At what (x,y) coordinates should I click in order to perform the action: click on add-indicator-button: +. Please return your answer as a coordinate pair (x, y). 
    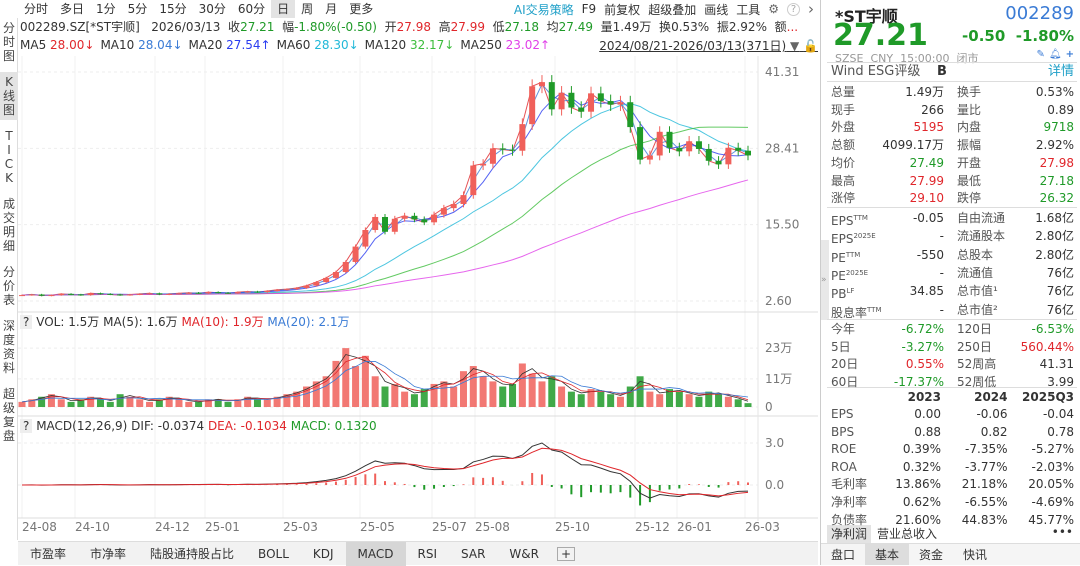
    Looking at the image, I should click on (566, 553).